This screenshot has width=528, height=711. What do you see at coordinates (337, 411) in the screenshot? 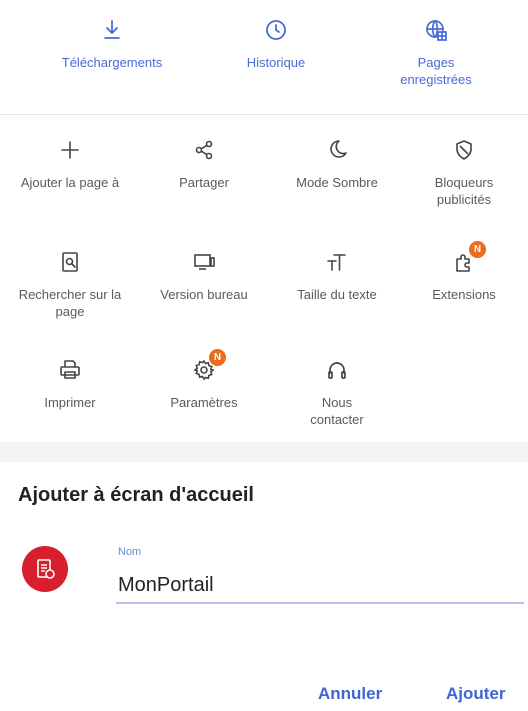
I see `menu-item-label: Nous contacter` at bounding box center [337, 411].